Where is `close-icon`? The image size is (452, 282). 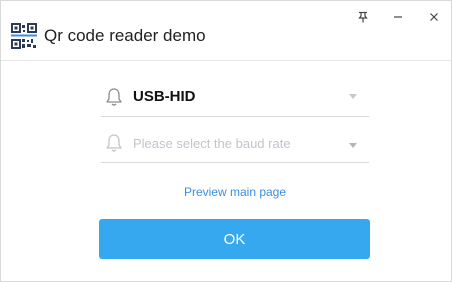
close-icon is located at coordinates (434, 17).